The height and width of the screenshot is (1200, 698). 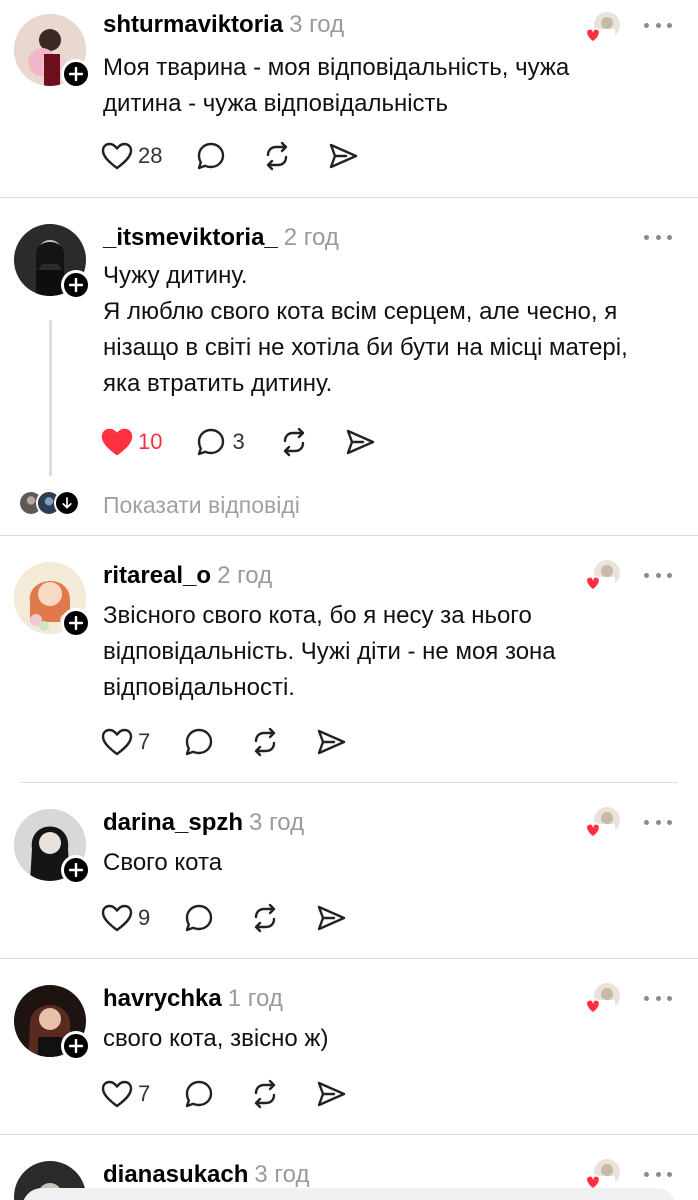 What do you see at coordinates (276, 103) in the screenshot?
I see `post-text-line: дитина - чужа відповідальність` at bounding box center [276, 103].